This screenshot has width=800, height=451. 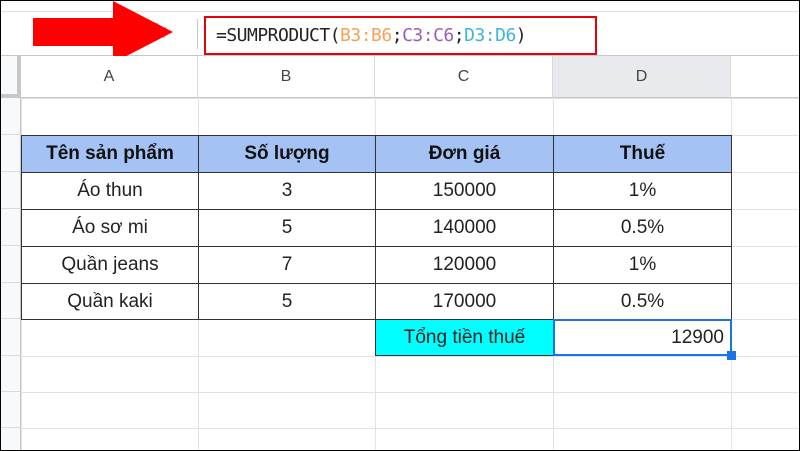 I want to click on total-label-cell: Tổng tiền thuế, so click(x=464, y=337).